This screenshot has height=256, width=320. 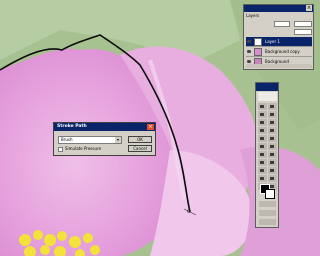 What do you see at coordinates (303, 24) in the screenshot?
I see `opacity-field` at bounding box center [303, 24].